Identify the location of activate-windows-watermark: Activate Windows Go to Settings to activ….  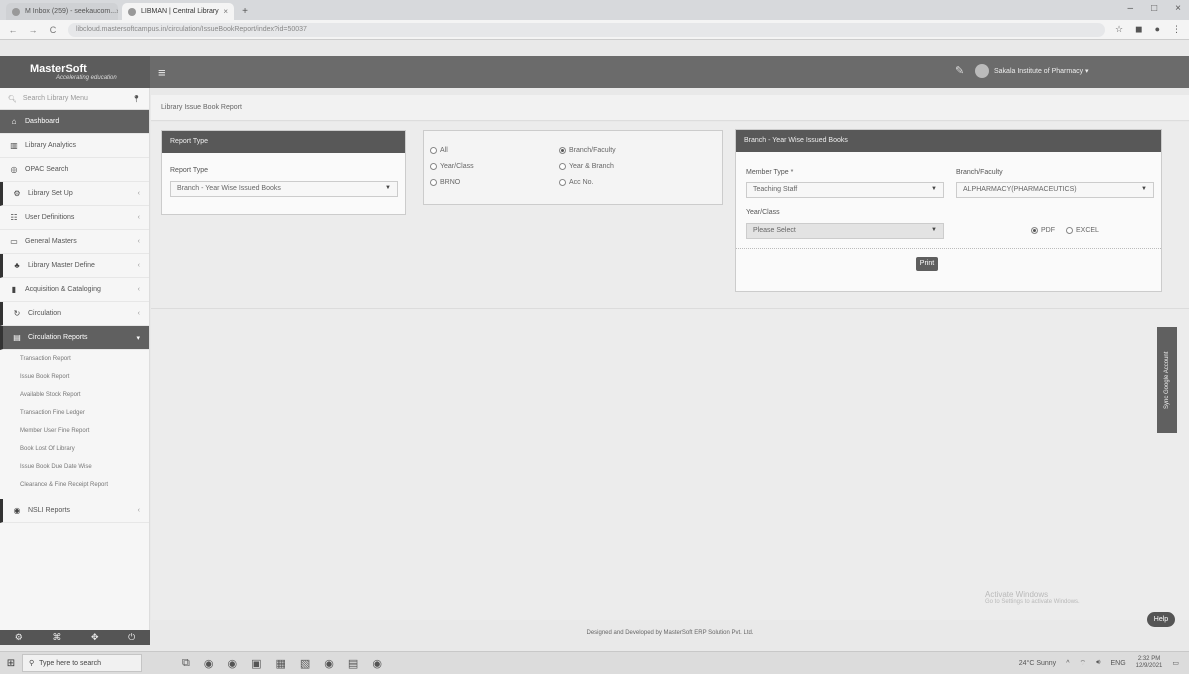
(1032, 597).